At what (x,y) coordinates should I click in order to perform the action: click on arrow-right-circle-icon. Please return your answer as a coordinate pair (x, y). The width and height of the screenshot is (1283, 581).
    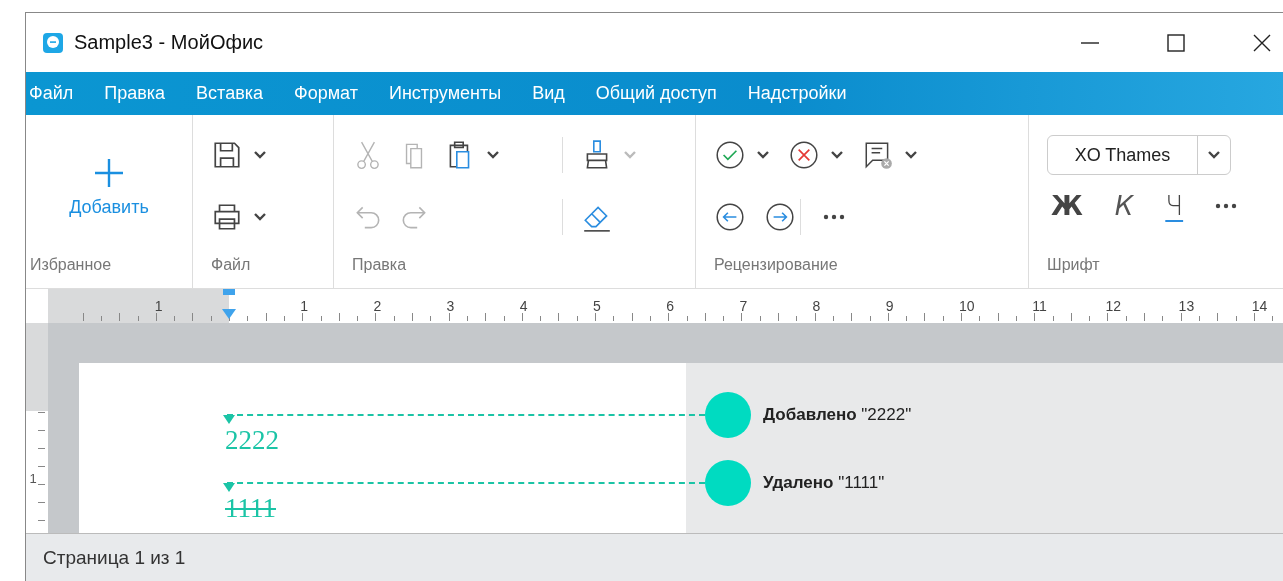
    Looking at the image, I should click on (780, 217).